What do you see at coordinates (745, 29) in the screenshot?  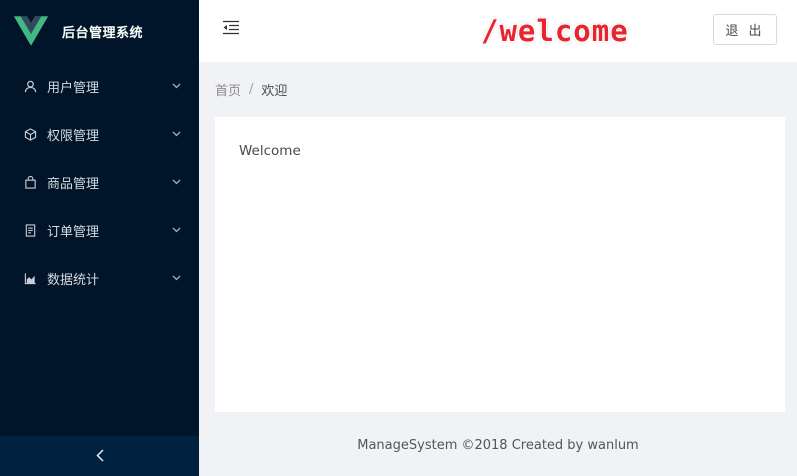 I see `logout-button: 退 出` at bounding box center [745, 29].